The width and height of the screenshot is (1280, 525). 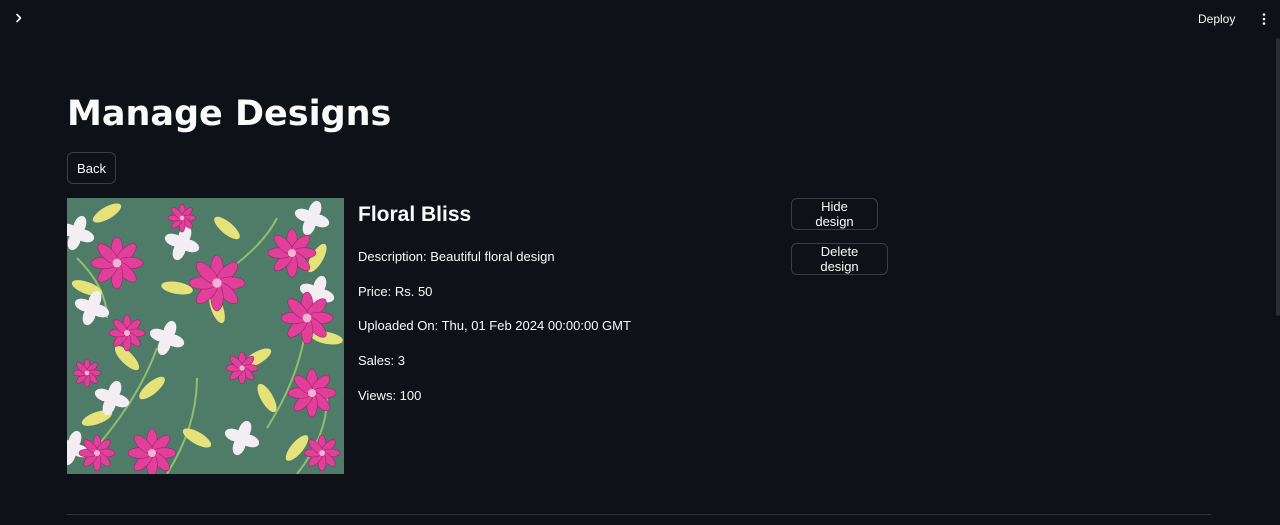 I want to click on divider, so click(x=639, y=514).